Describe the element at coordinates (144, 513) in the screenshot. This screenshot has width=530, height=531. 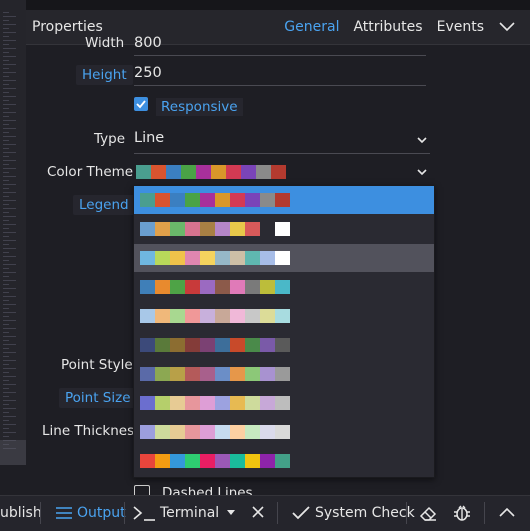
I see `terminal-icon` at that location.